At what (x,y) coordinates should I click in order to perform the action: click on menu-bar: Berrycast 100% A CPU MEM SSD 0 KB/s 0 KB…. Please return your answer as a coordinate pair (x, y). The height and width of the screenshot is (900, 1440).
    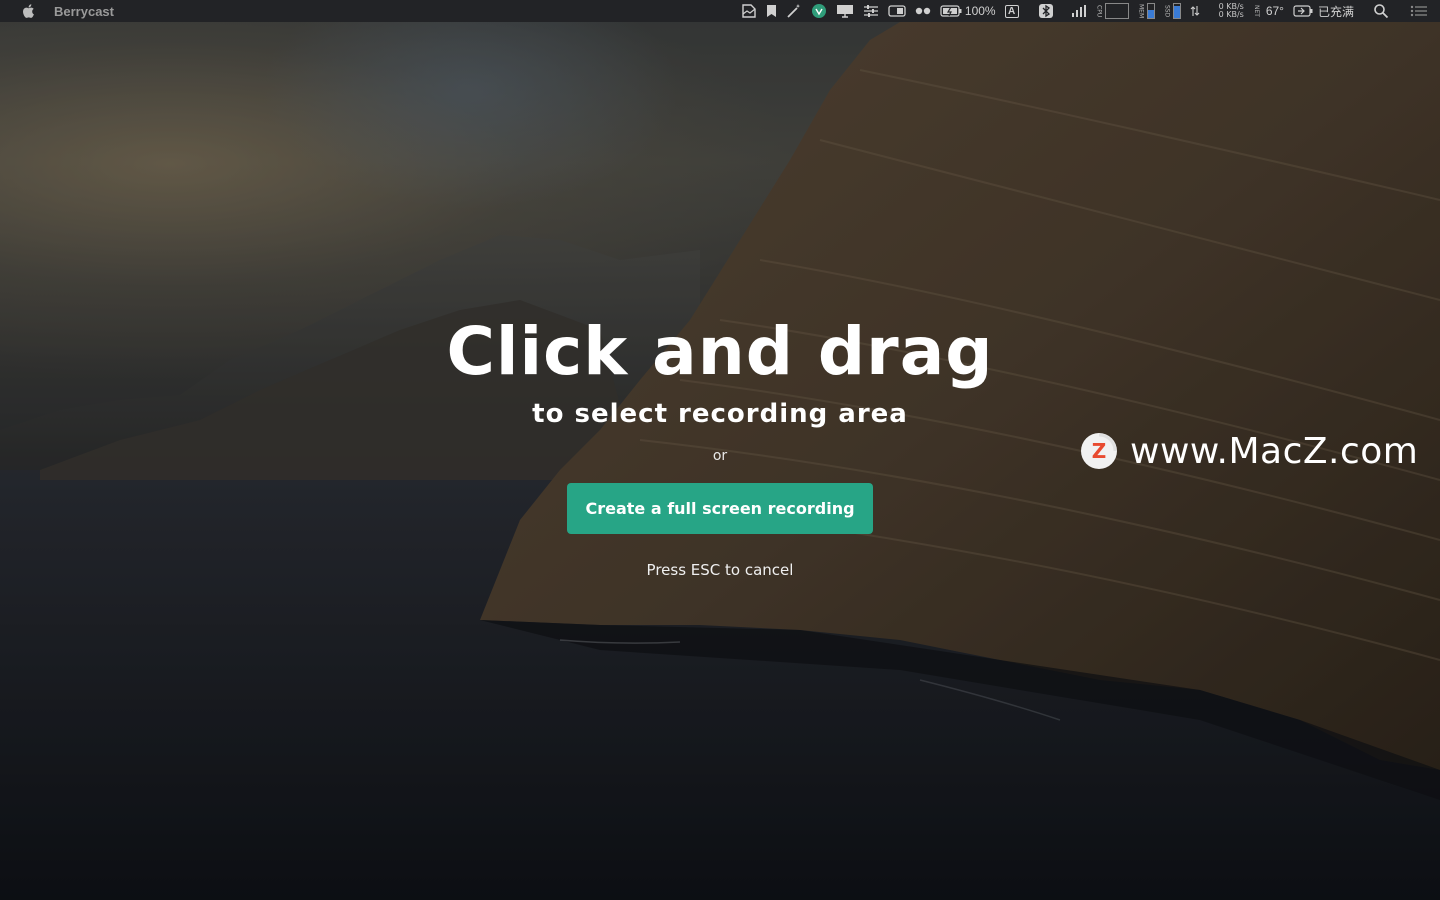
    Looking at the image, I should click on (720, 11).